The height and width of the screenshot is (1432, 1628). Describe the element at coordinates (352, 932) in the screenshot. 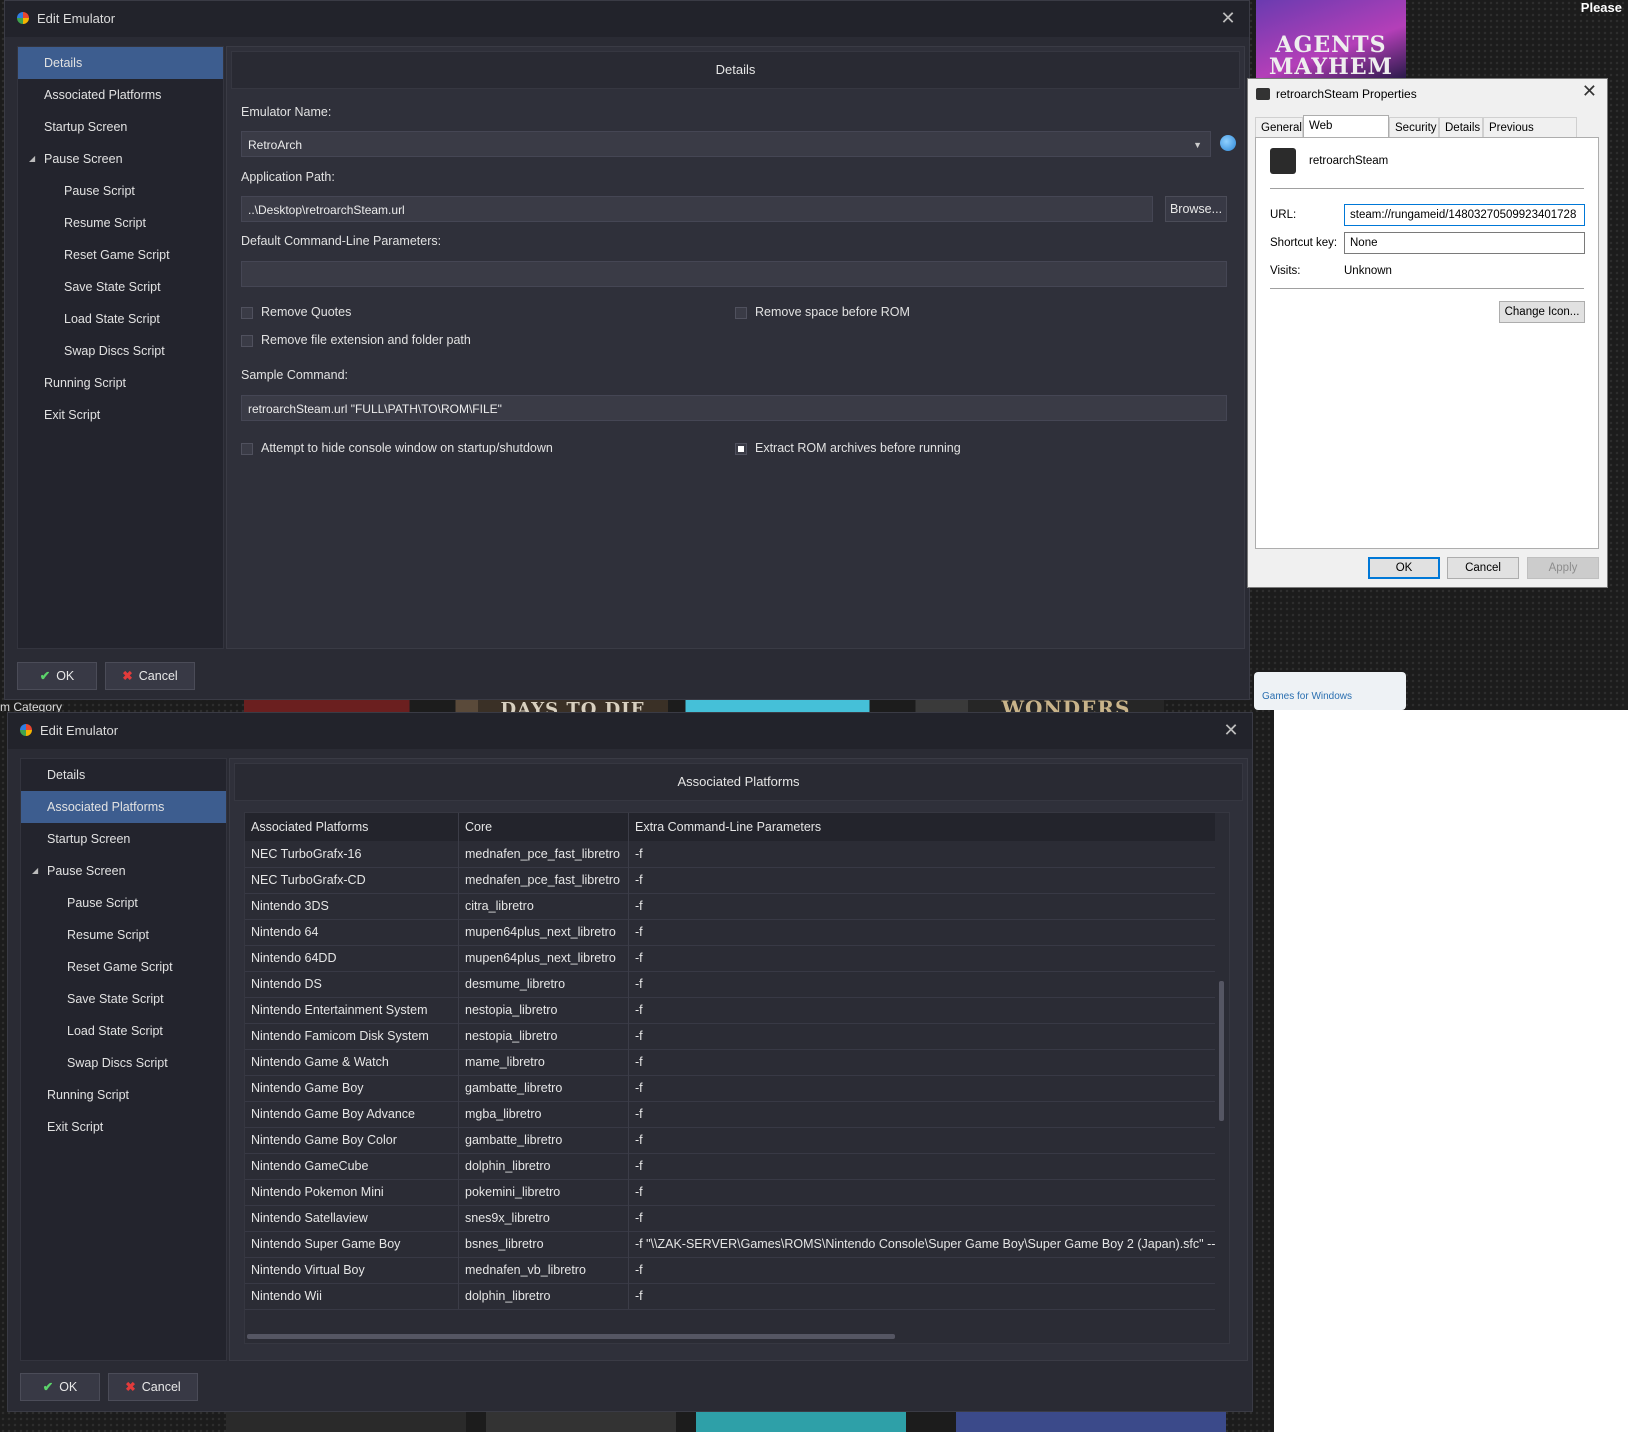

I see `cell-platform: Nintendo 64` at that location.